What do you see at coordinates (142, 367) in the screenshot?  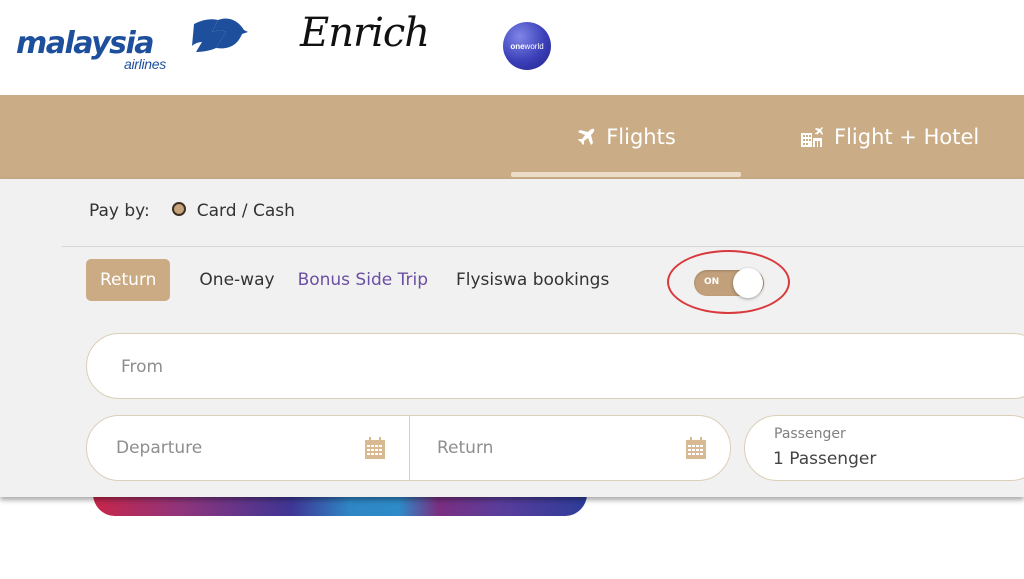 I see `from-placeholder: From` at bounding box center [142, 367].